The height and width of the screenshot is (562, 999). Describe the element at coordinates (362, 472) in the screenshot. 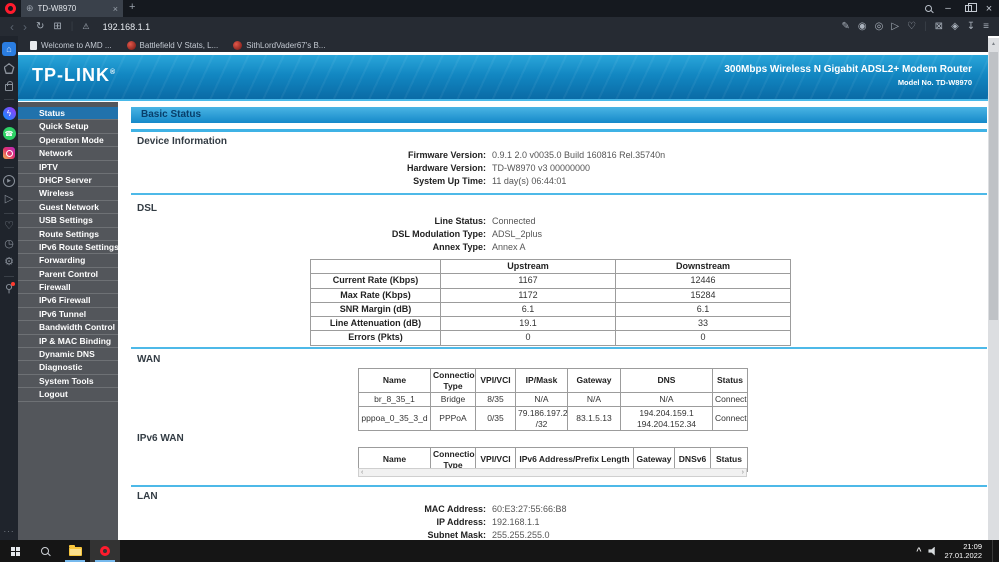

I see `scroll-left-icon: ‹` at that location.